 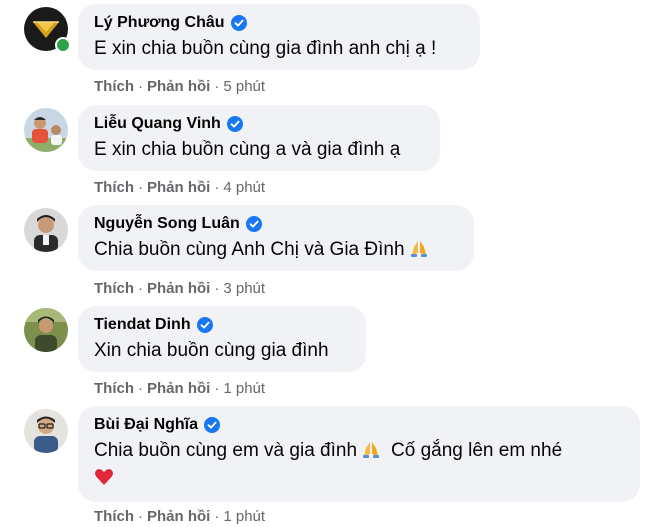 I want to click on comment-text-line, so click(x=359, y=479).